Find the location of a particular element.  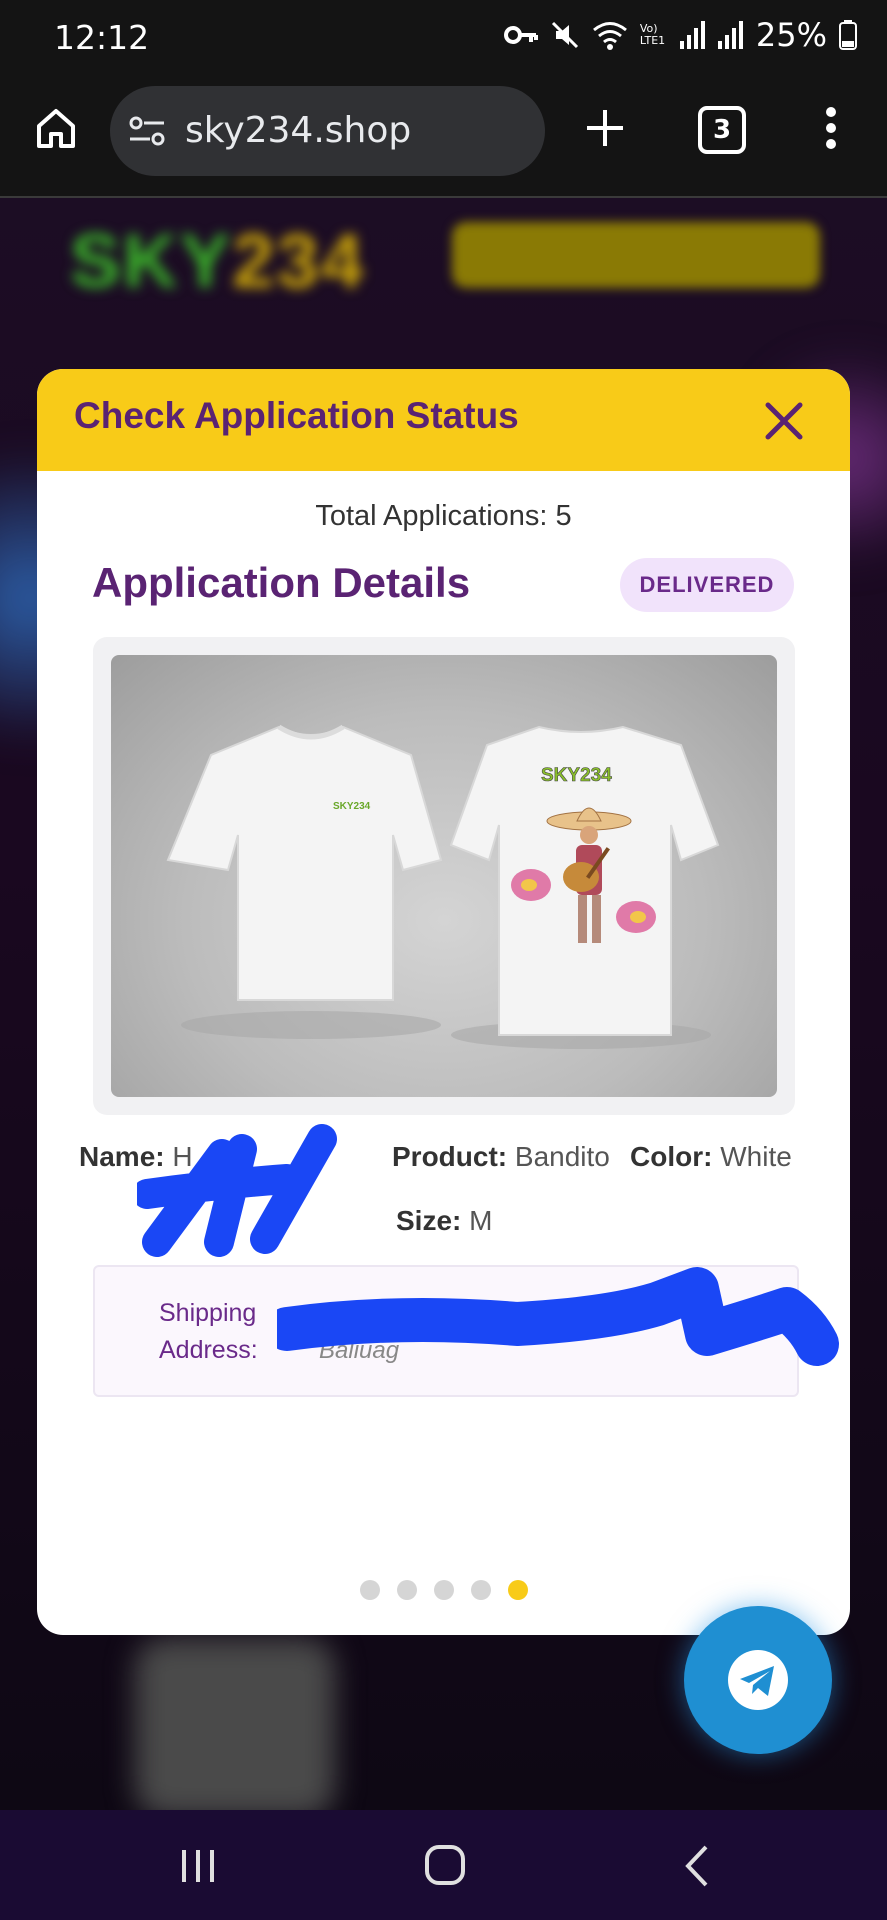

site-settings-icon is located at coordinates (147, 131).